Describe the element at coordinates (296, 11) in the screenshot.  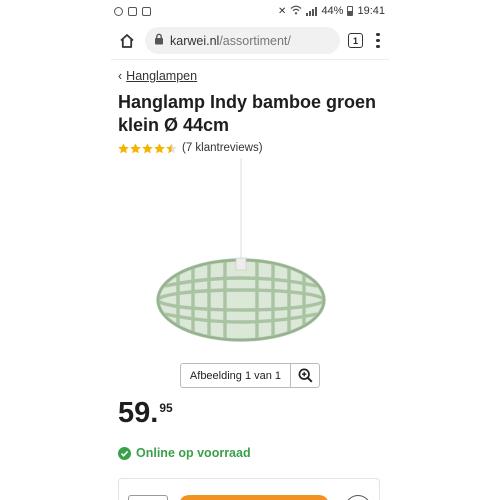
I see `wifi-icon` at that location.